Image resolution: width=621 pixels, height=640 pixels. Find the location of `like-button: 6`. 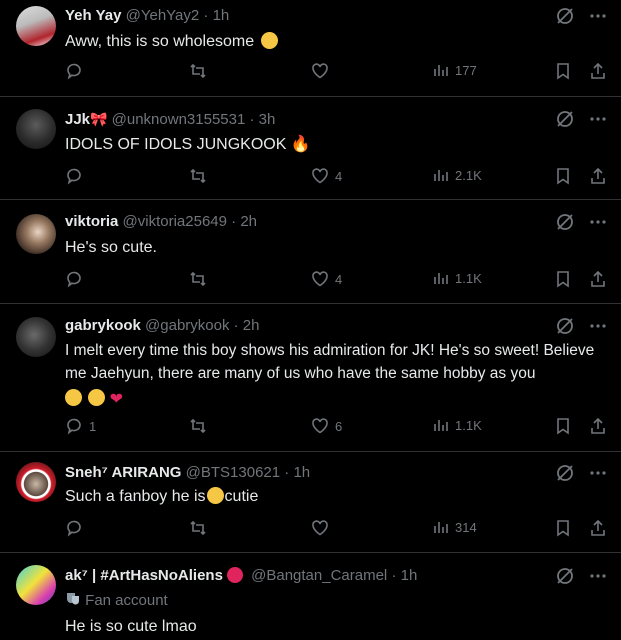

like-button: 6 is located at coordinates (326, 426).